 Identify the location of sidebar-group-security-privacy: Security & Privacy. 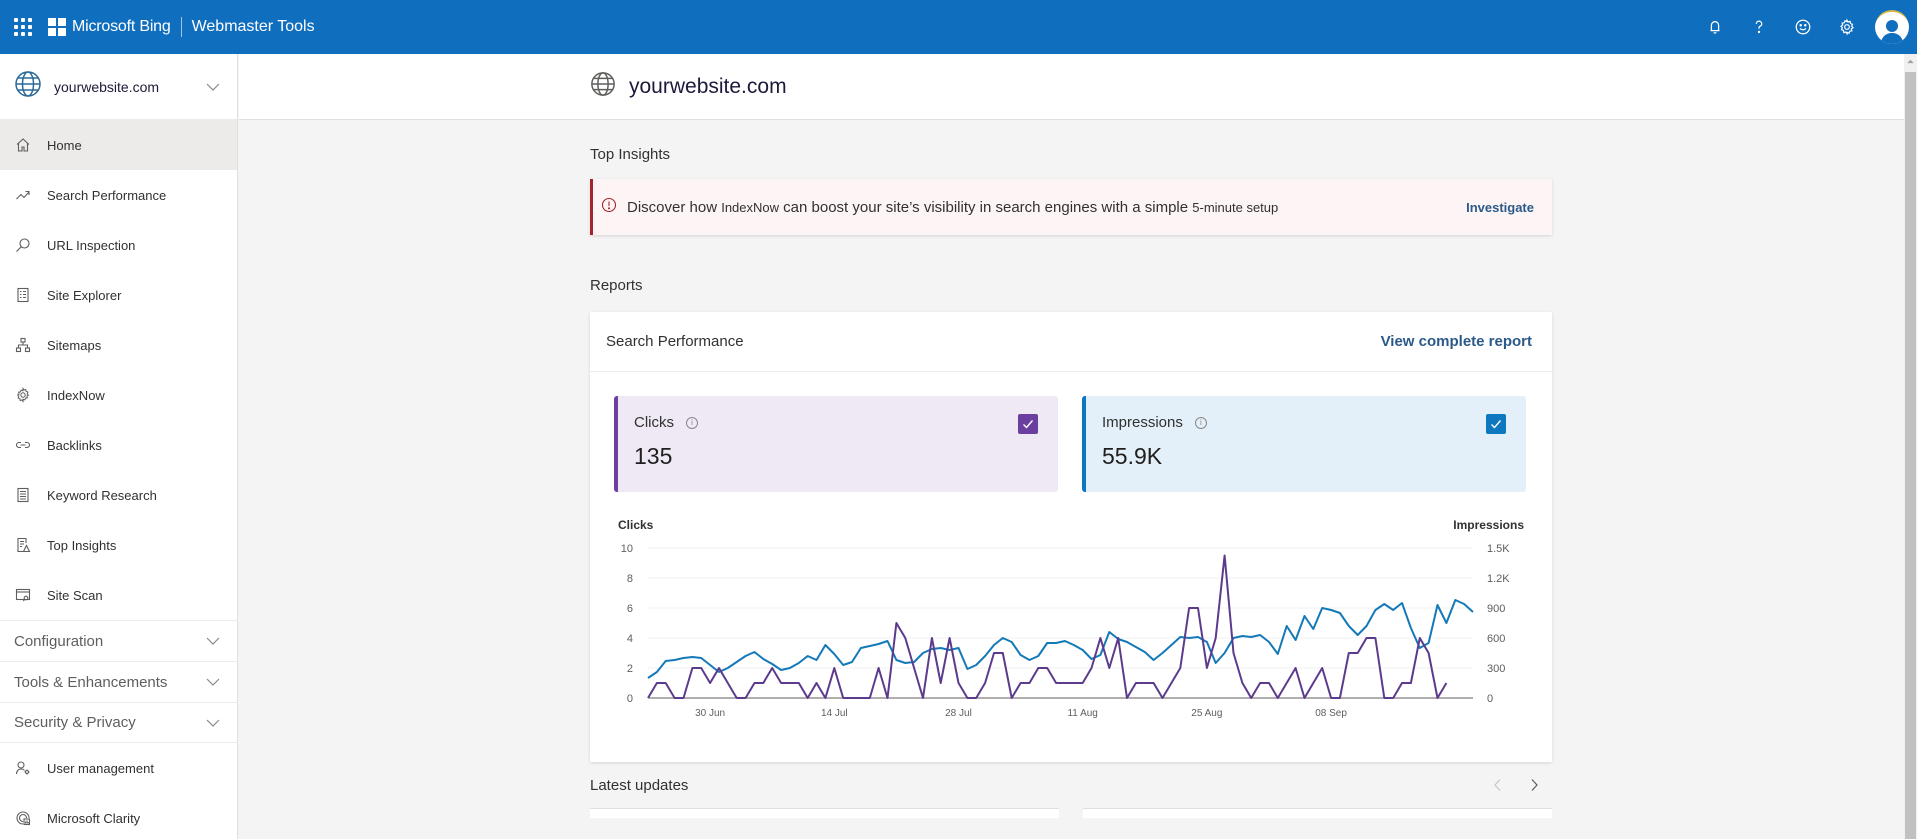
(118, 722).